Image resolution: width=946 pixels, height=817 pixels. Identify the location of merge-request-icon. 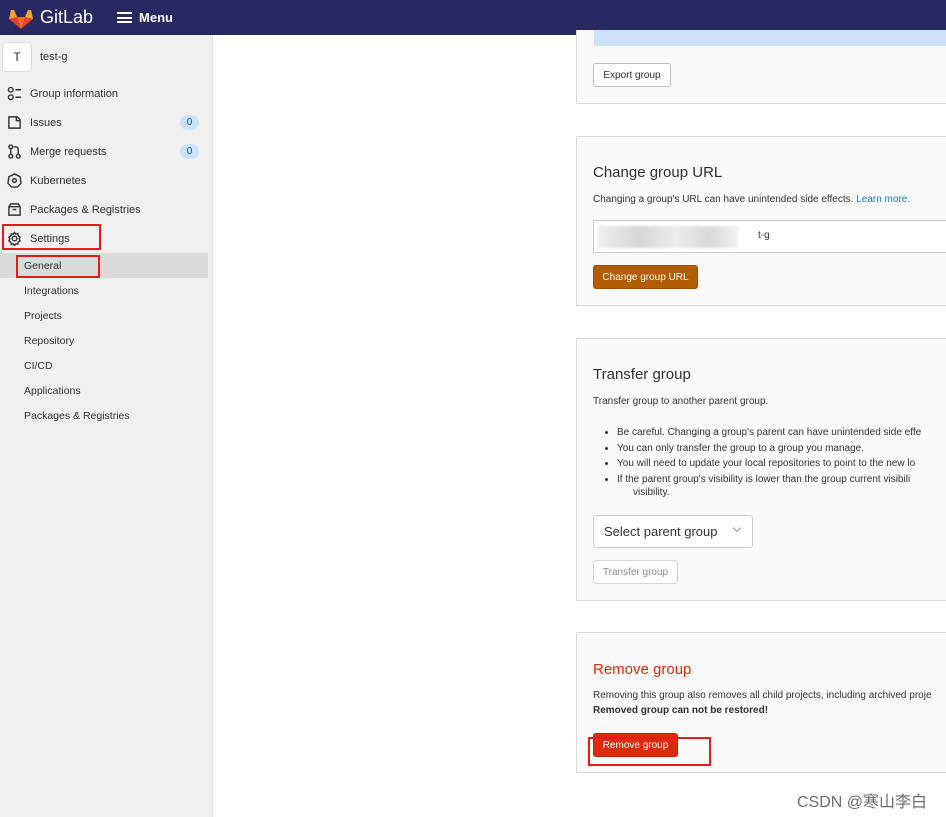
(14, 152).